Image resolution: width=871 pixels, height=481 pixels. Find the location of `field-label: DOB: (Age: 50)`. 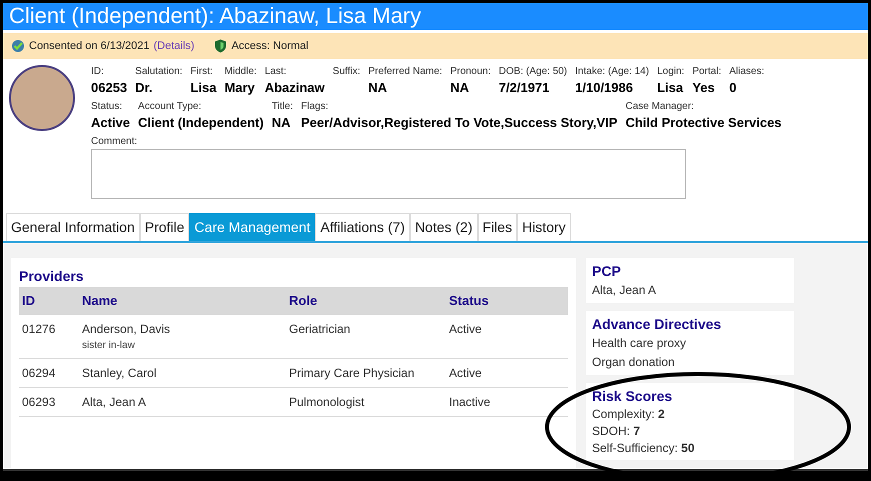

field-label: DOB: (Age: 50) is located at coordinates (533, 72).